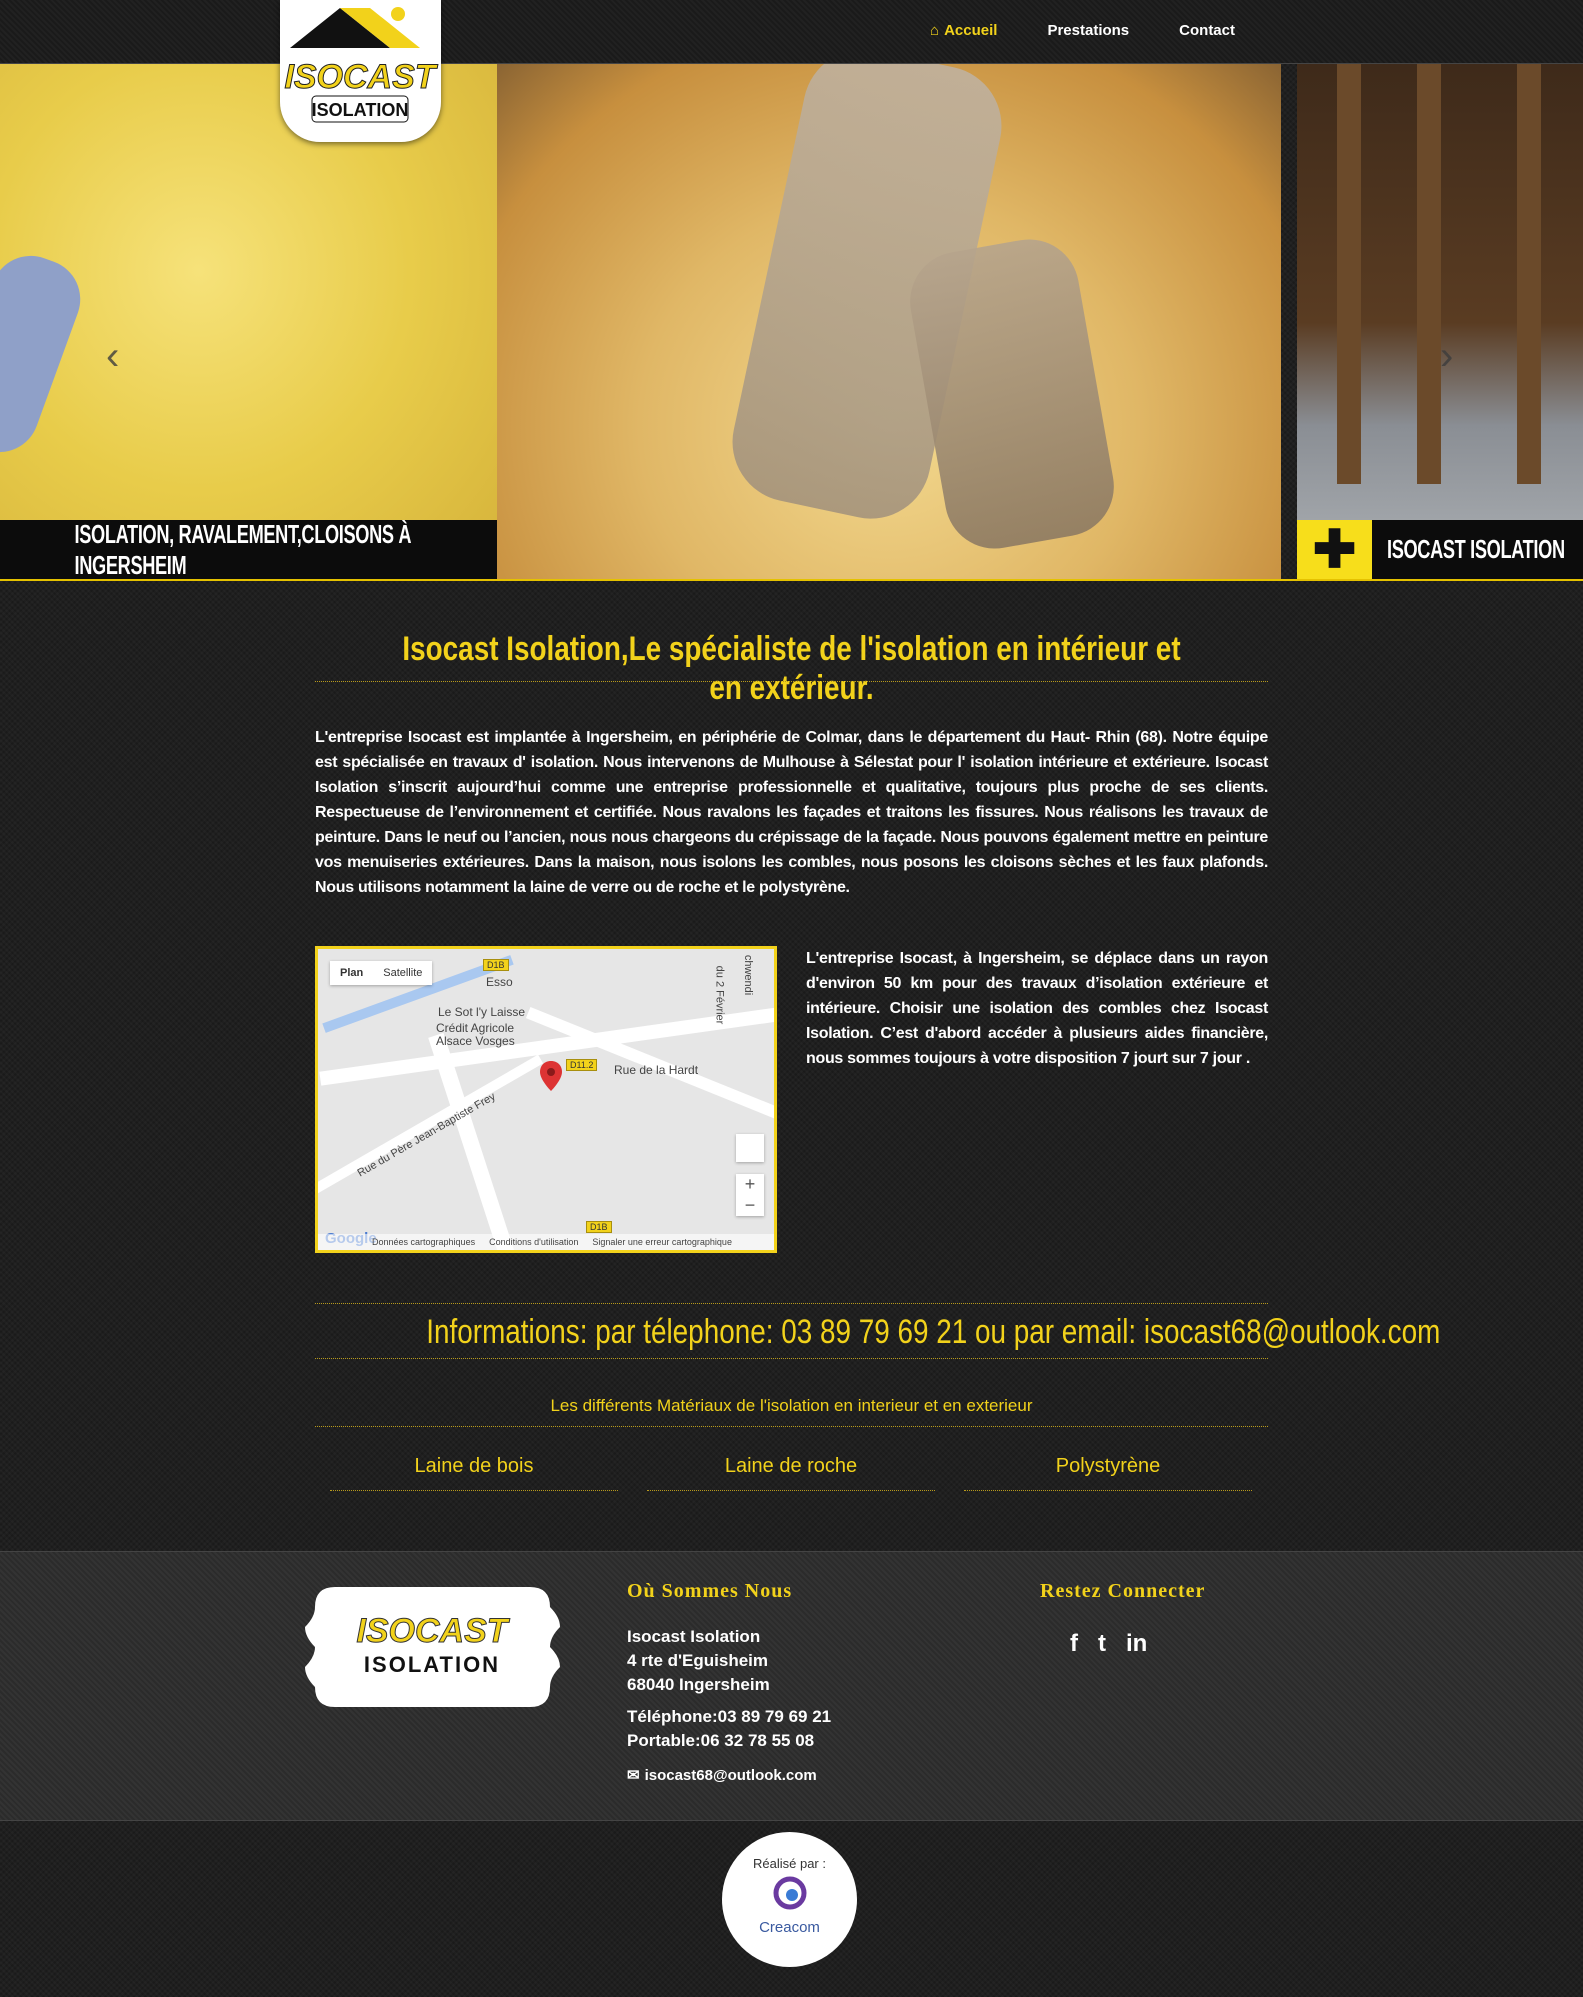 This screenshot has height=1997, width=1583. What do you see at coordinates (482, 1012) in the screenshot?
I see `map-label-sot: Le Sot l'y Laisse` at bounding box center [482, 1012].